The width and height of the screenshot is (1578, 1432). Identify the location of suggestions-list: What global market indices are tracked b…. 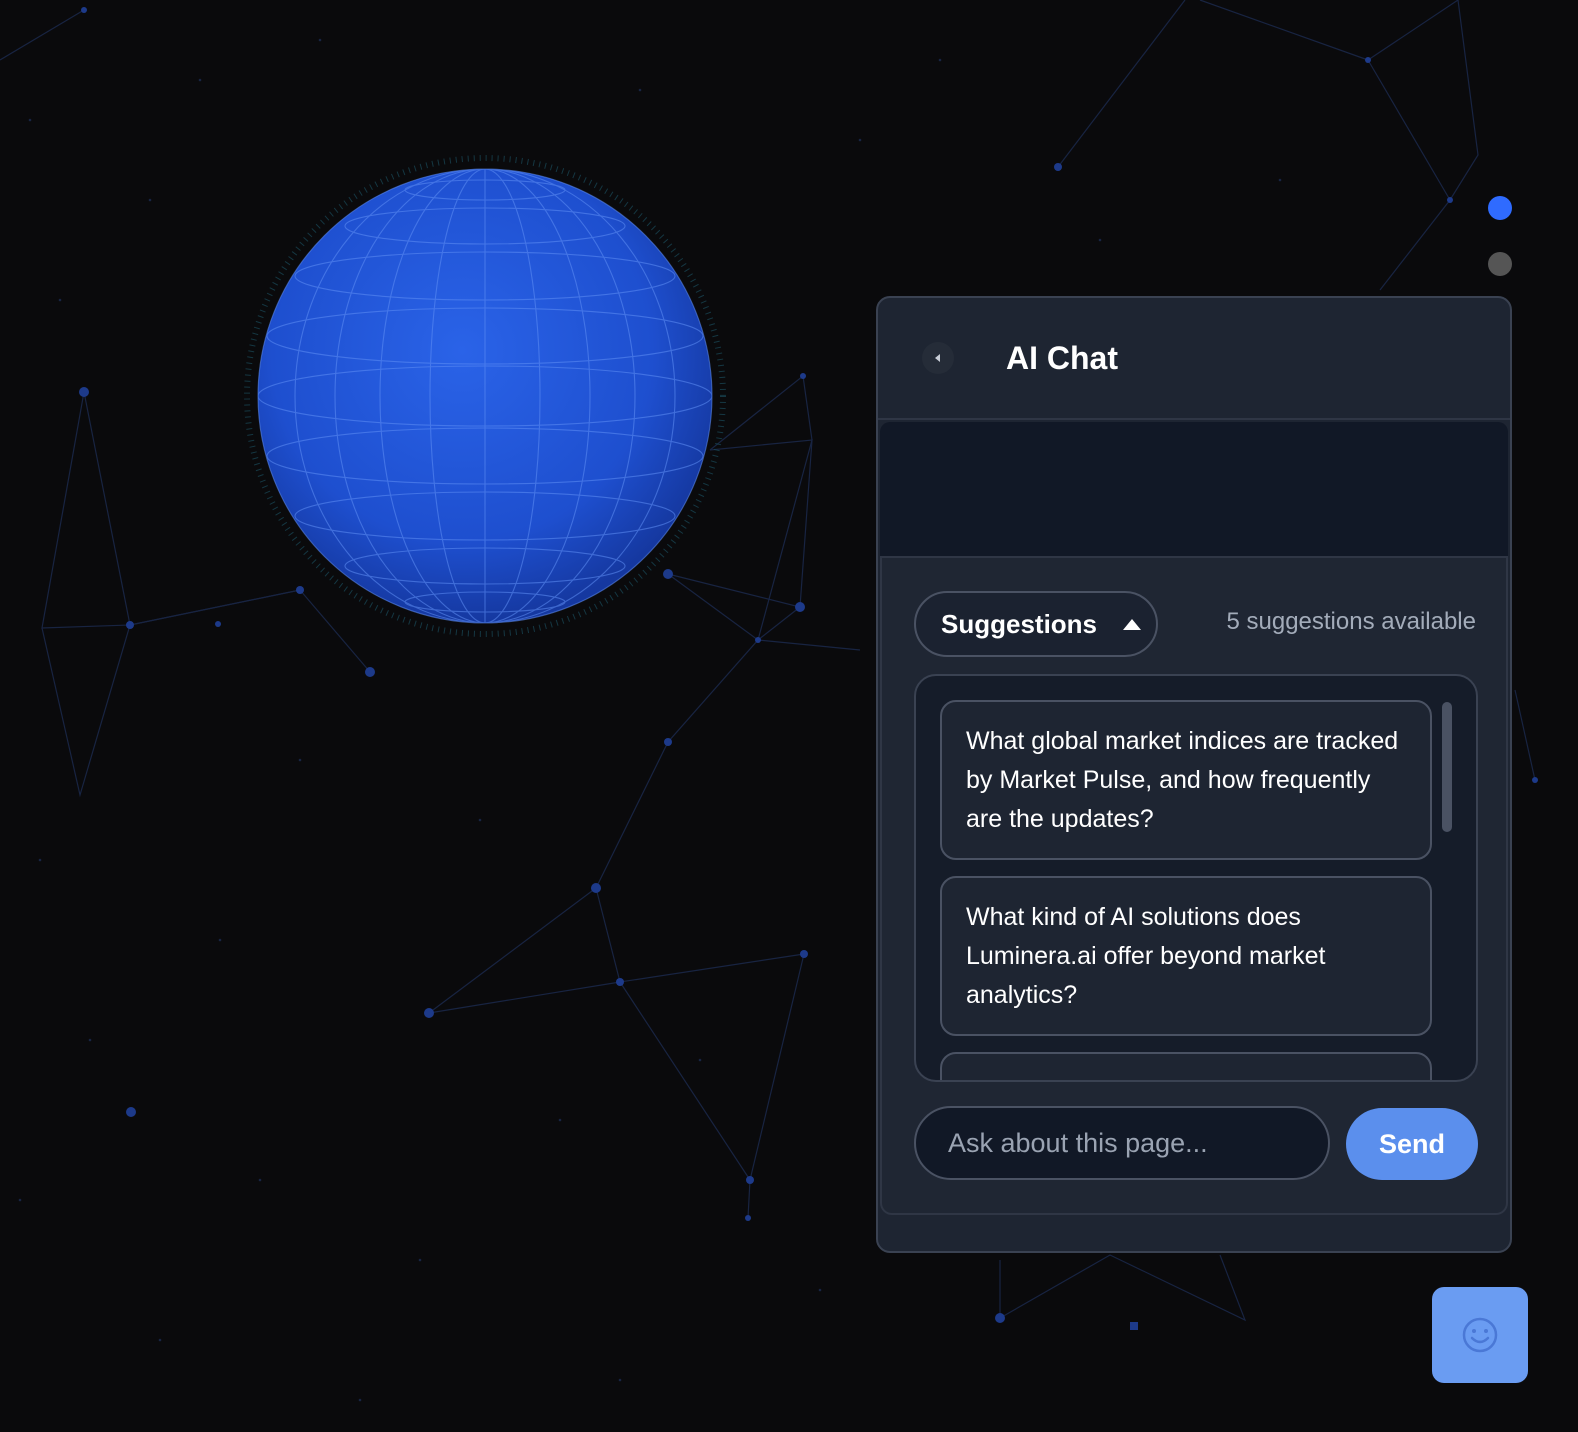
(1196, 878).